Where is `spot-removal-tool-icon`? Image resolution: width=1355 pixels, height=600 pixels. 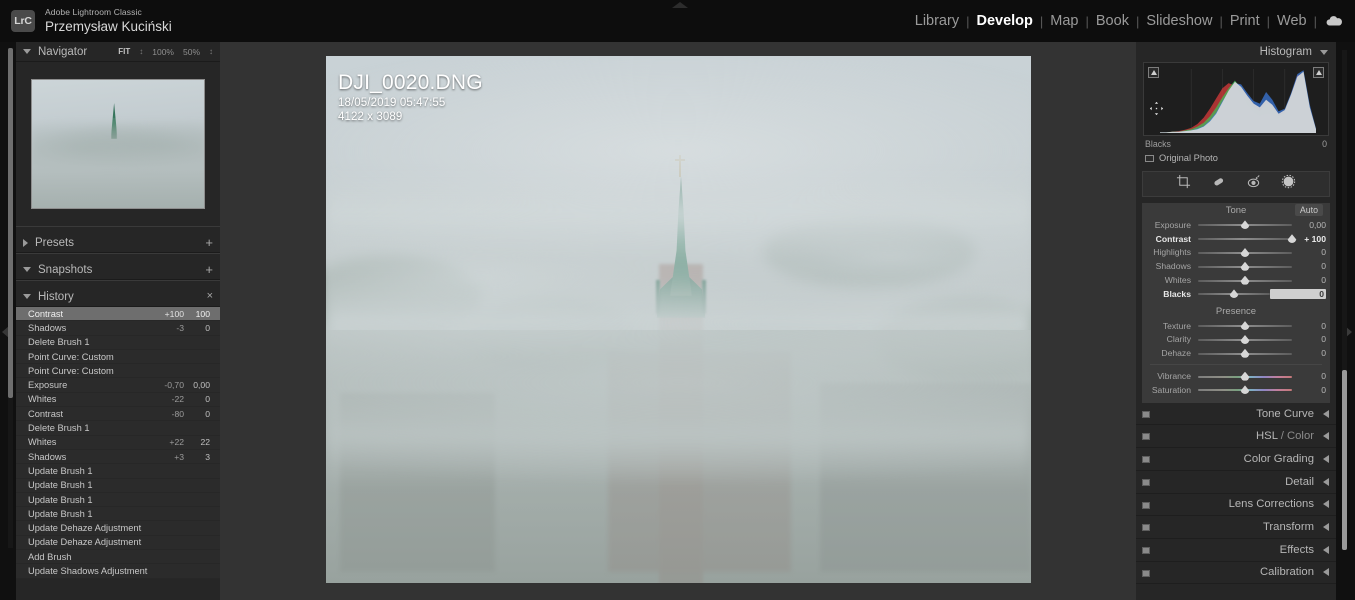 spot-removal-tool-icon is located at coordinates (1218, 184).